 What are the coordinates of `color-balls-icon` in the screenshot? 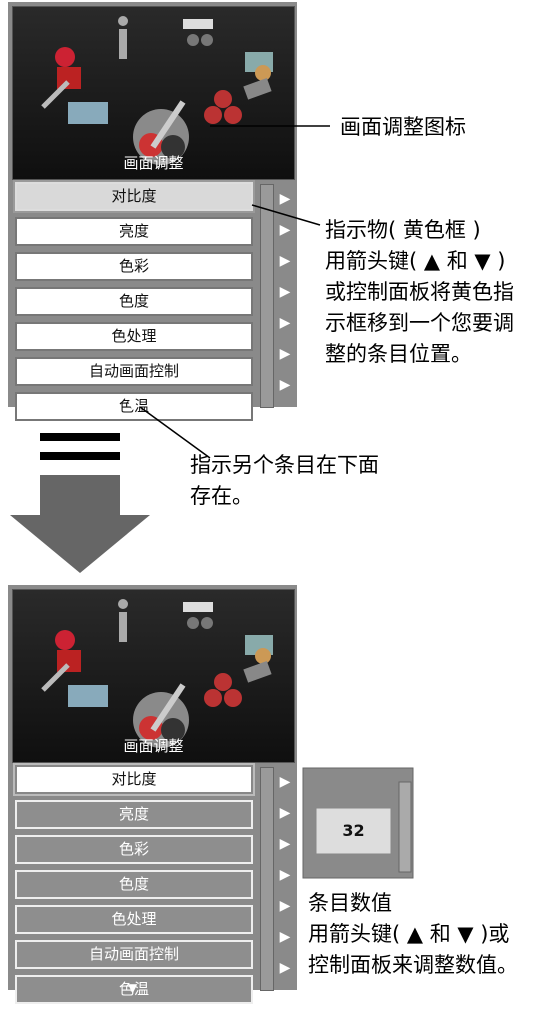 It's located at (223, 690).